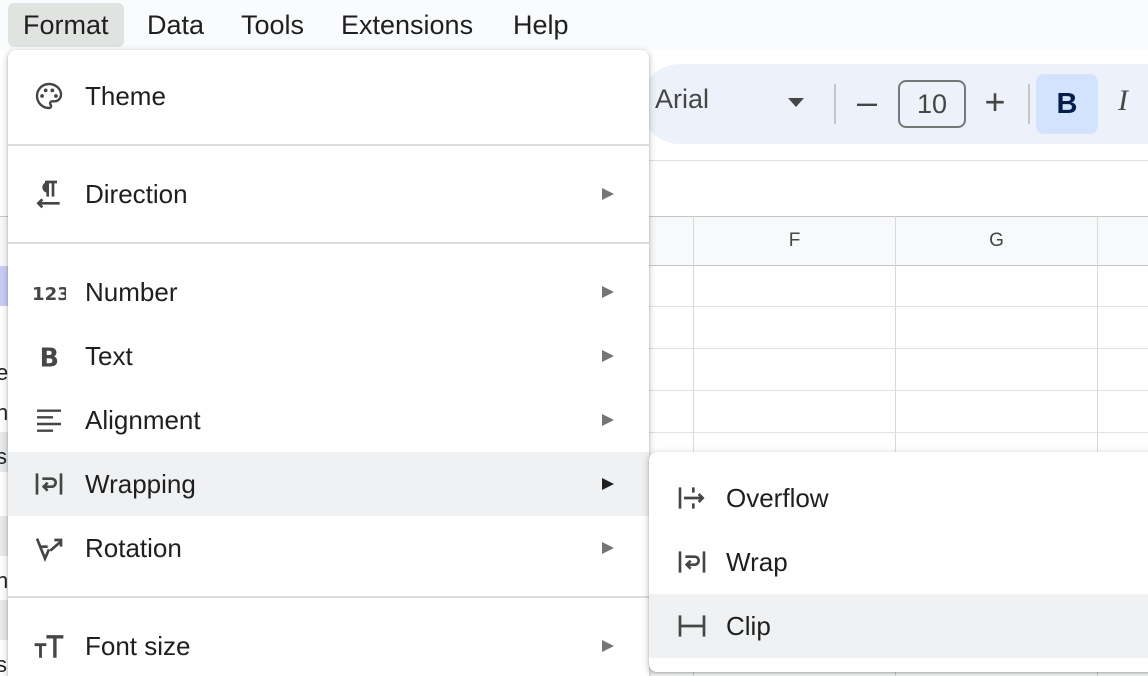  I want to click on menu-item-theme: Theme, so click(328, 96).